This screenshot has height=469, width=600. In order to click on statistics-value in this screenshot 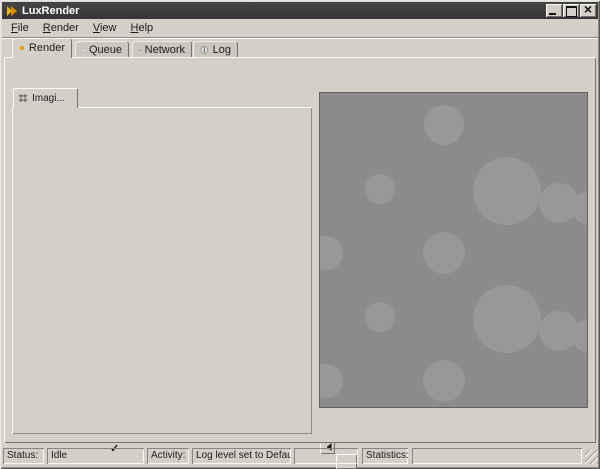, I will do `click(497, 456)`.